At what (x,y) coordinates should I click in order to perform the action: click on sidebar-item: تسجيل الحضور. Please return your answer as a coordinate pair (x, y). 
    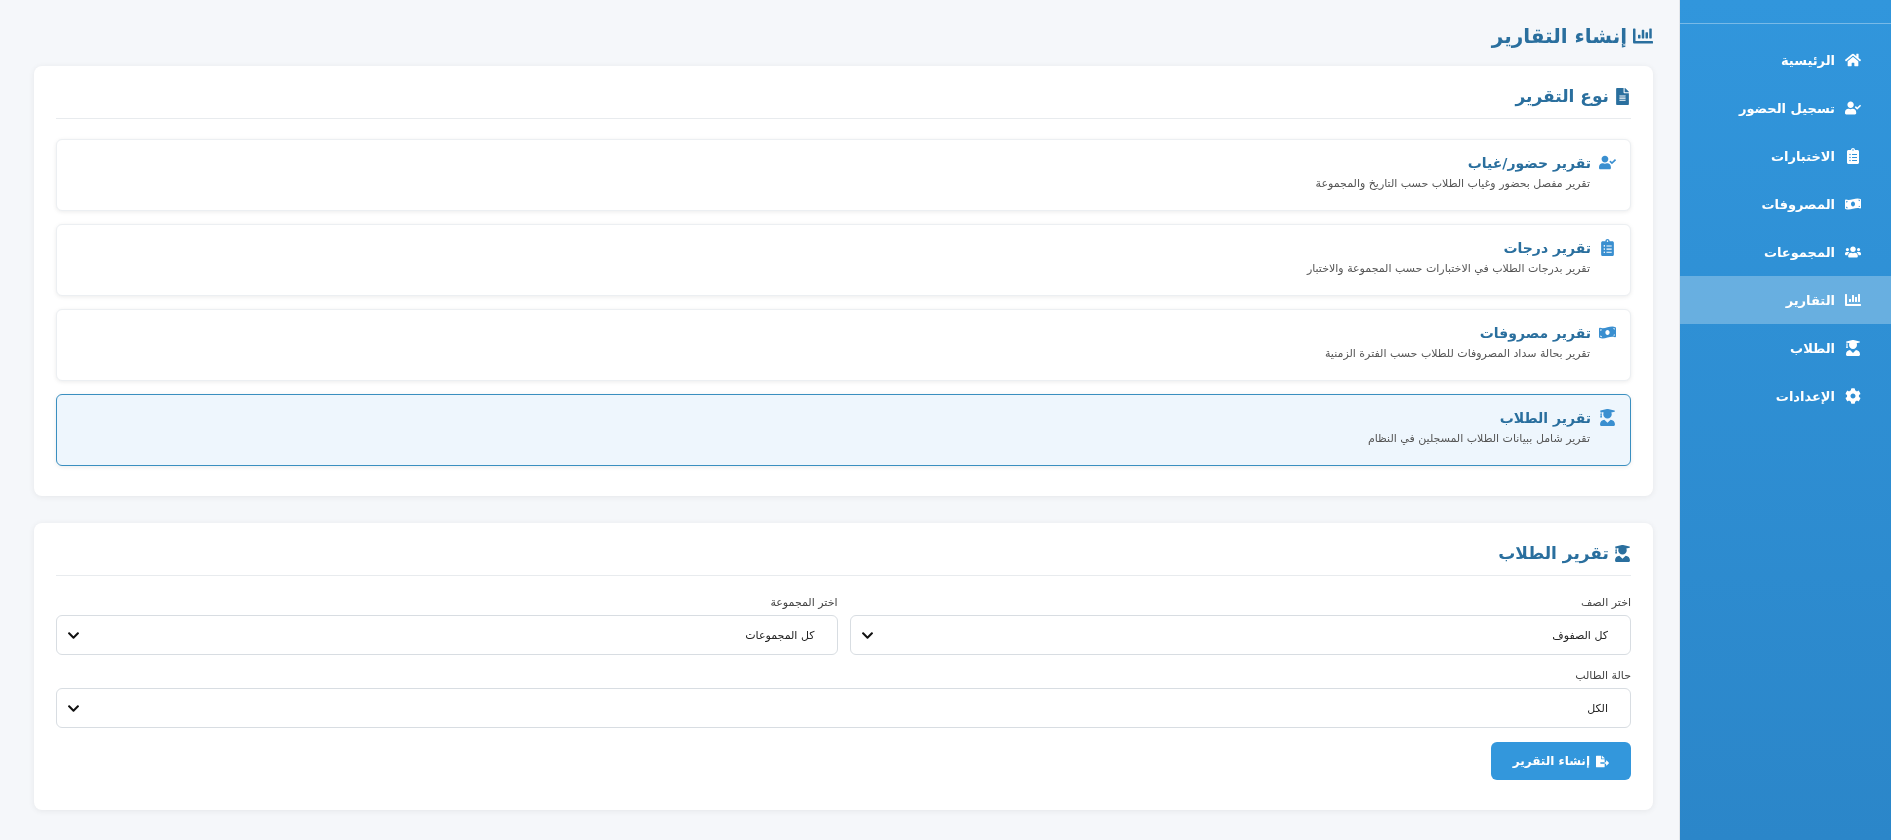
    Looking at the image, I should click on (1785, 108).